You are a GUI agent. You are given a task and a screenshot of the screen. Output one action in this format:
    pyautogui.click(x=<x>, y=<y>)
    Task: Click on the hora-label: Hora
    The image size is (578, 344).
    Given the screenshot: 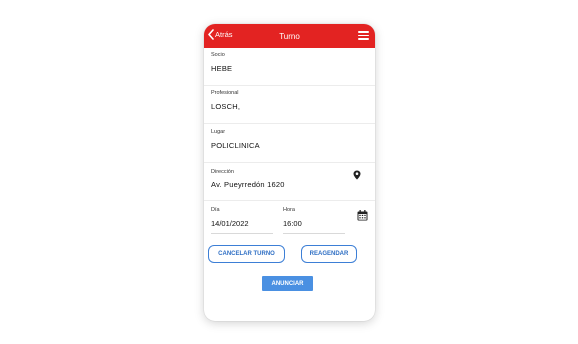 What is the action you would take?
    pyautogui.click(x=289, y=210)
    